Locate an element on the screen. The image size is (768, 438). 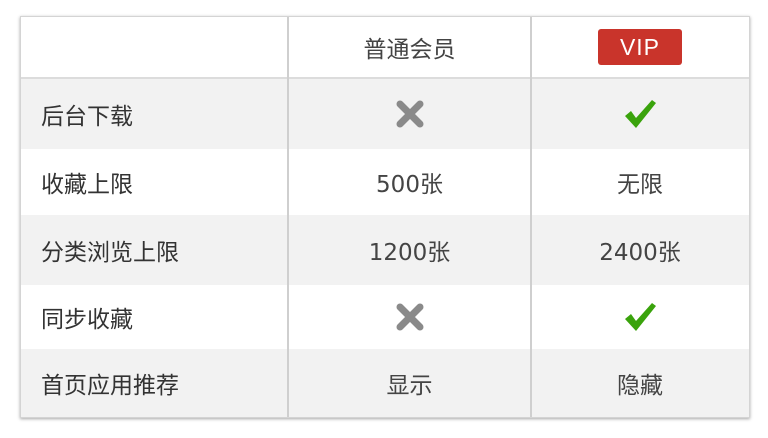
vip-value: 无限 is located at coordinates (640, 185).